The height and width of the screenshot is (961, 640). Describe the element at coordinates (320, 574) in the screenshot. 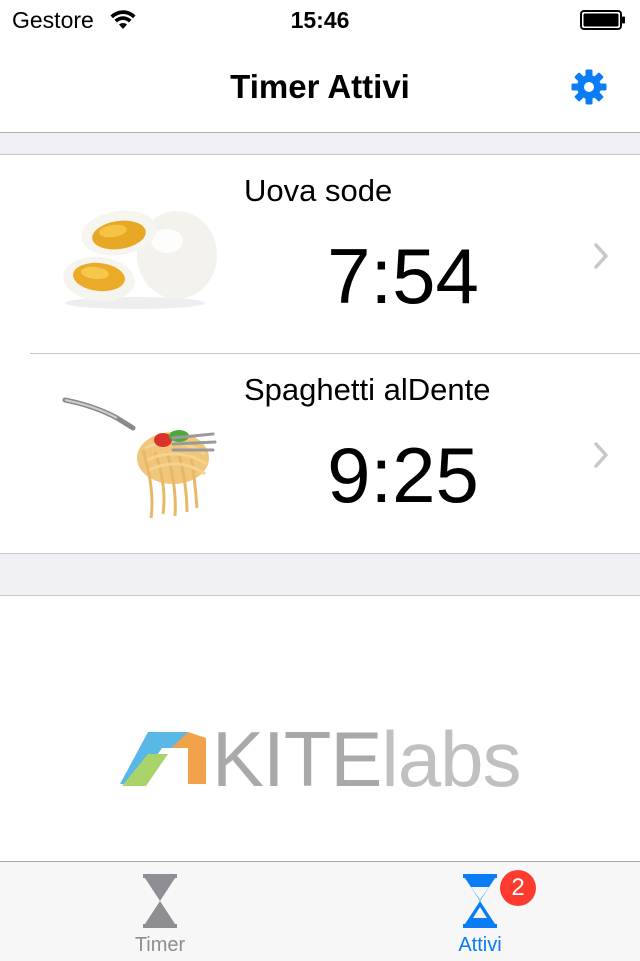

I see `section-footer-gap` at that location.